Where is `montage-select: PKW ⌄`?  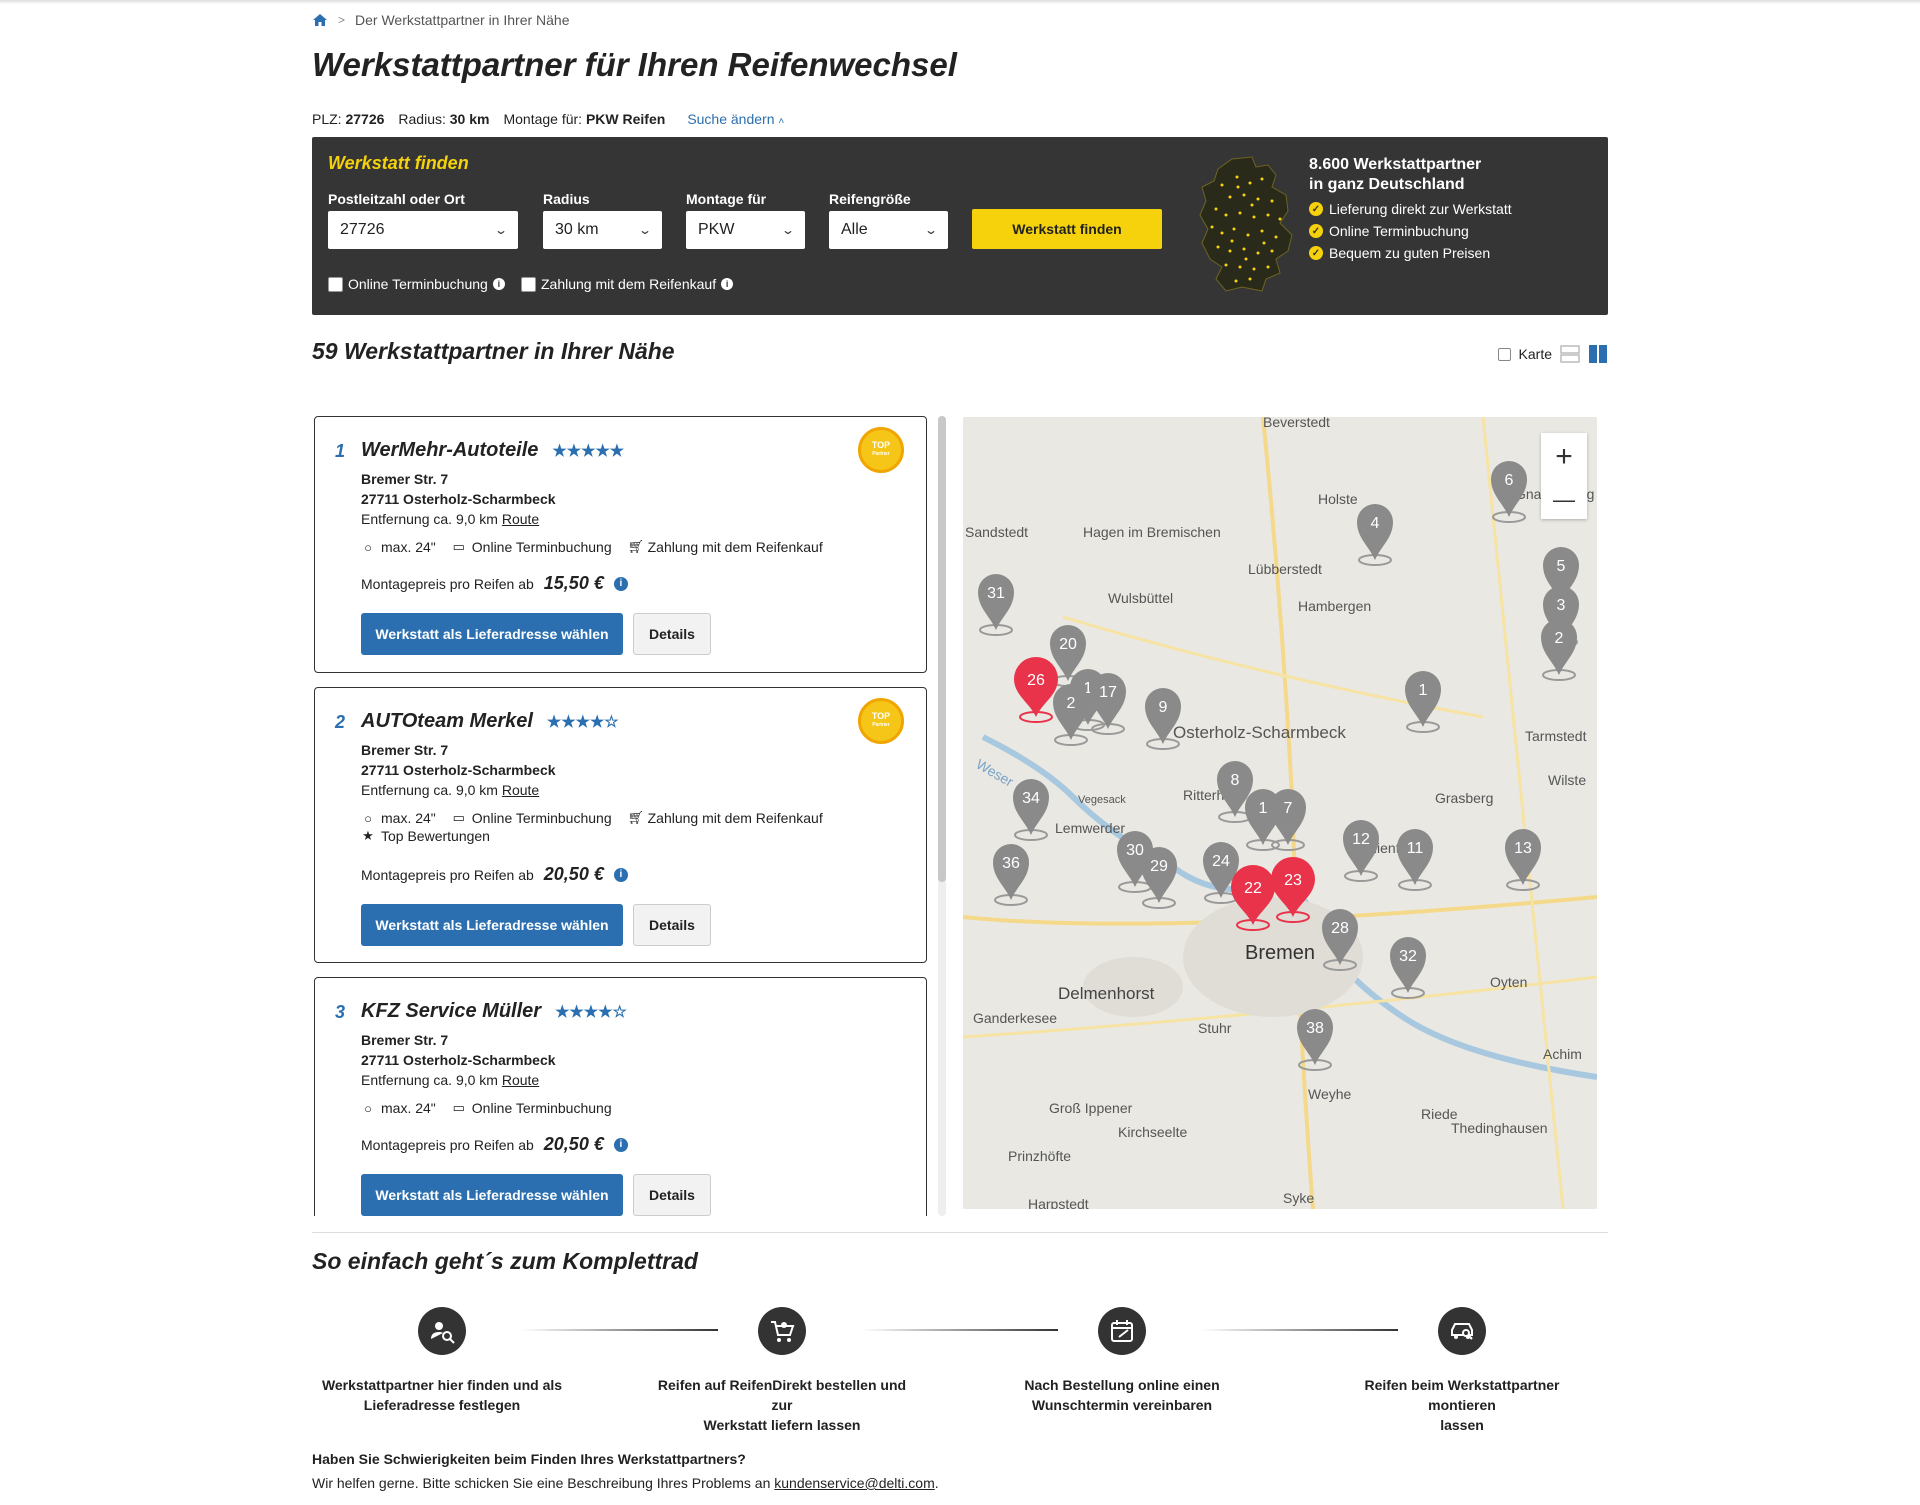 montage-select: PKW ⌄ is located at coordinates (745, 230).